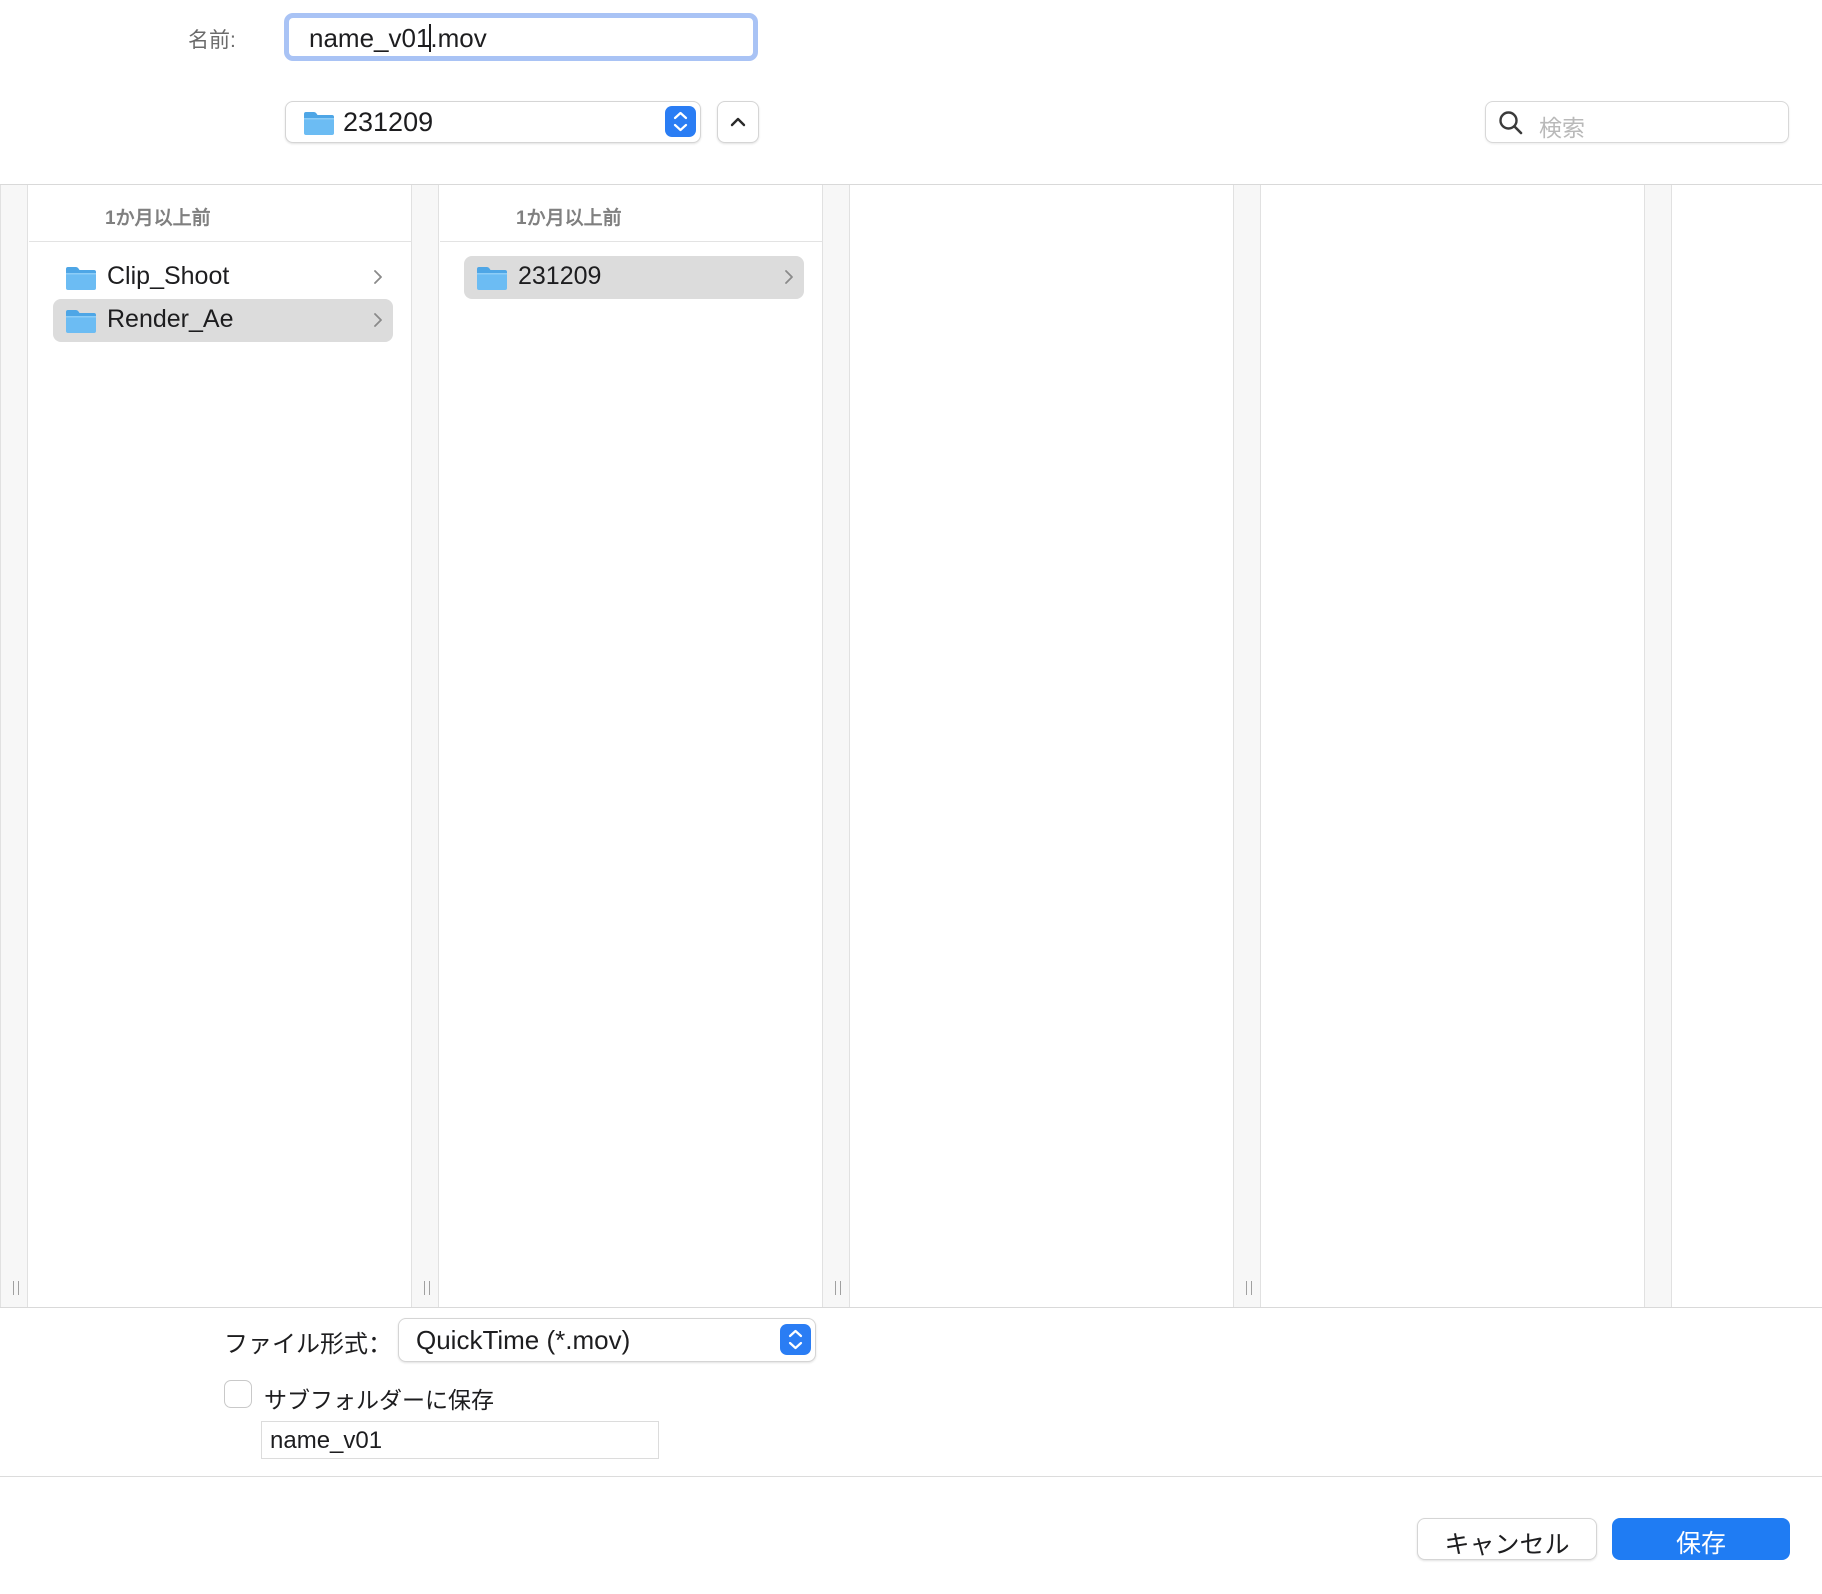 The image size is (1822, 1594). Describe the element at coordinates (458, 38) in the screenshot. I see `filename-text-after-caret: .mov` at that location.